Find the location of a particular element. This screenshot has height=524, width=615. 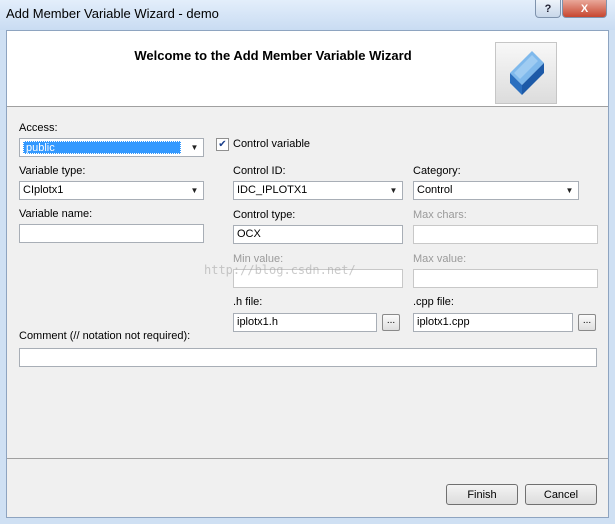

window-title: Add Member Variable Wizard - demo is located at coordinates (112, 13).